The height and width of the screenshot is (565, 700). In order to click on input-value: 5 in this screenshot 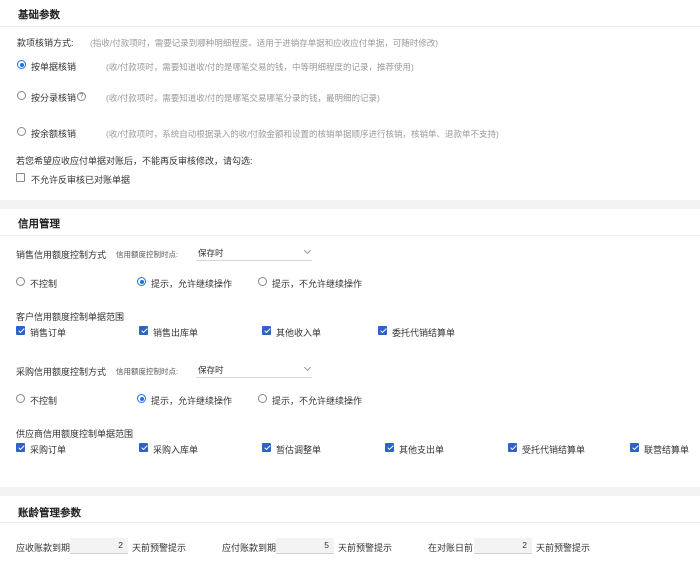, I will do `click(326, 545)`.